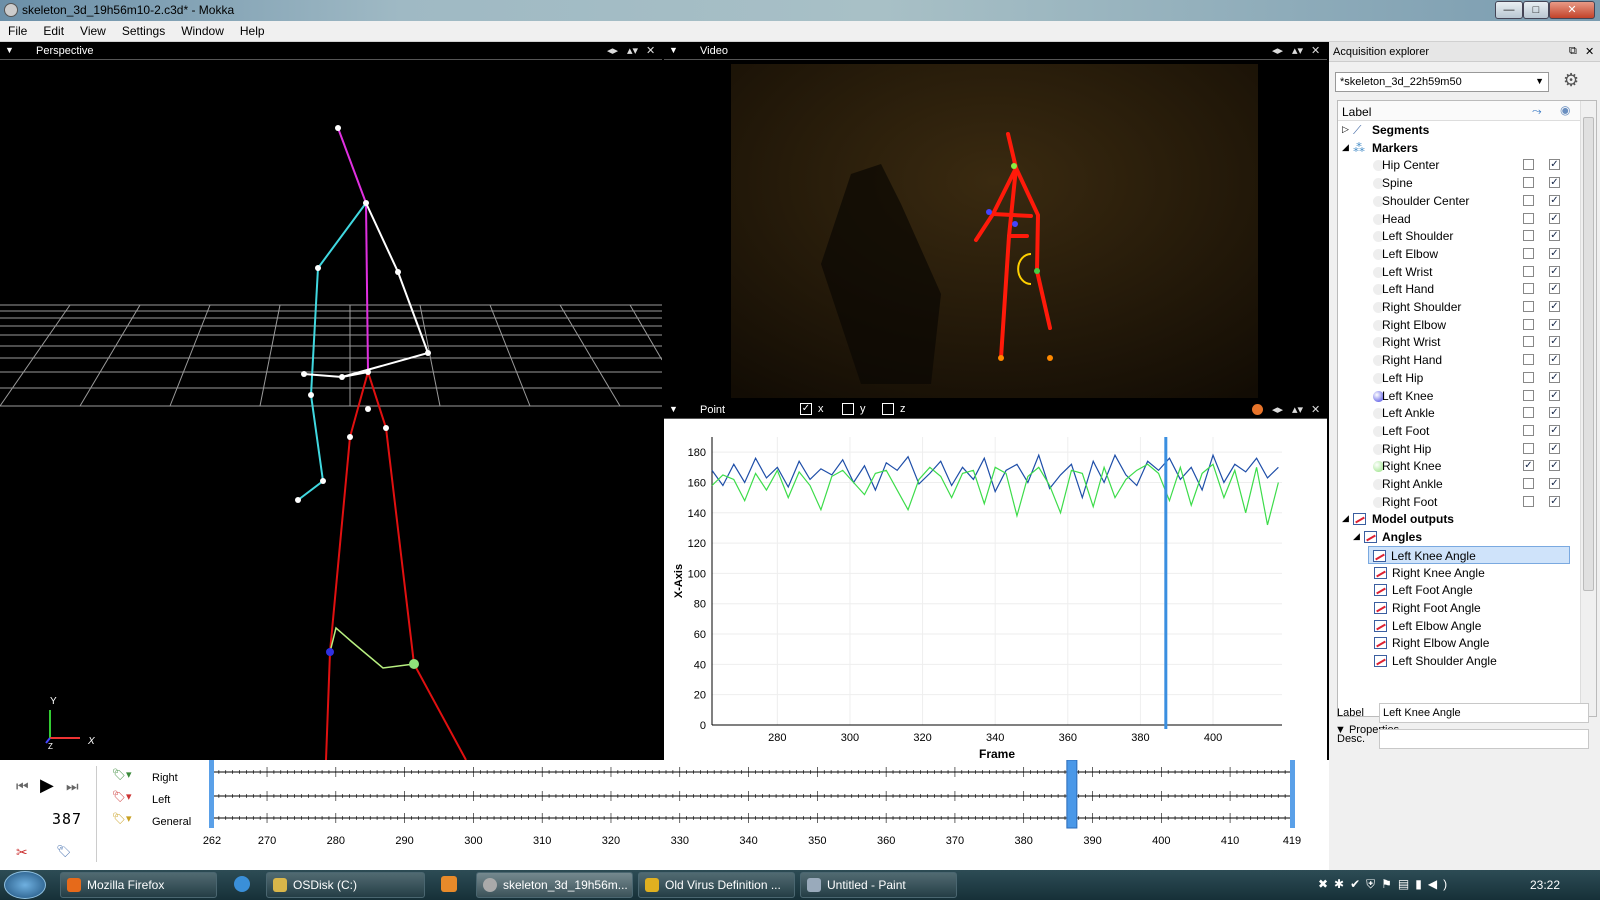 The width and height of the screenshot is (1600, 900). Describe the element at coordinates (888, 409) in the screenshot. I see `z-checkbox` at that location.